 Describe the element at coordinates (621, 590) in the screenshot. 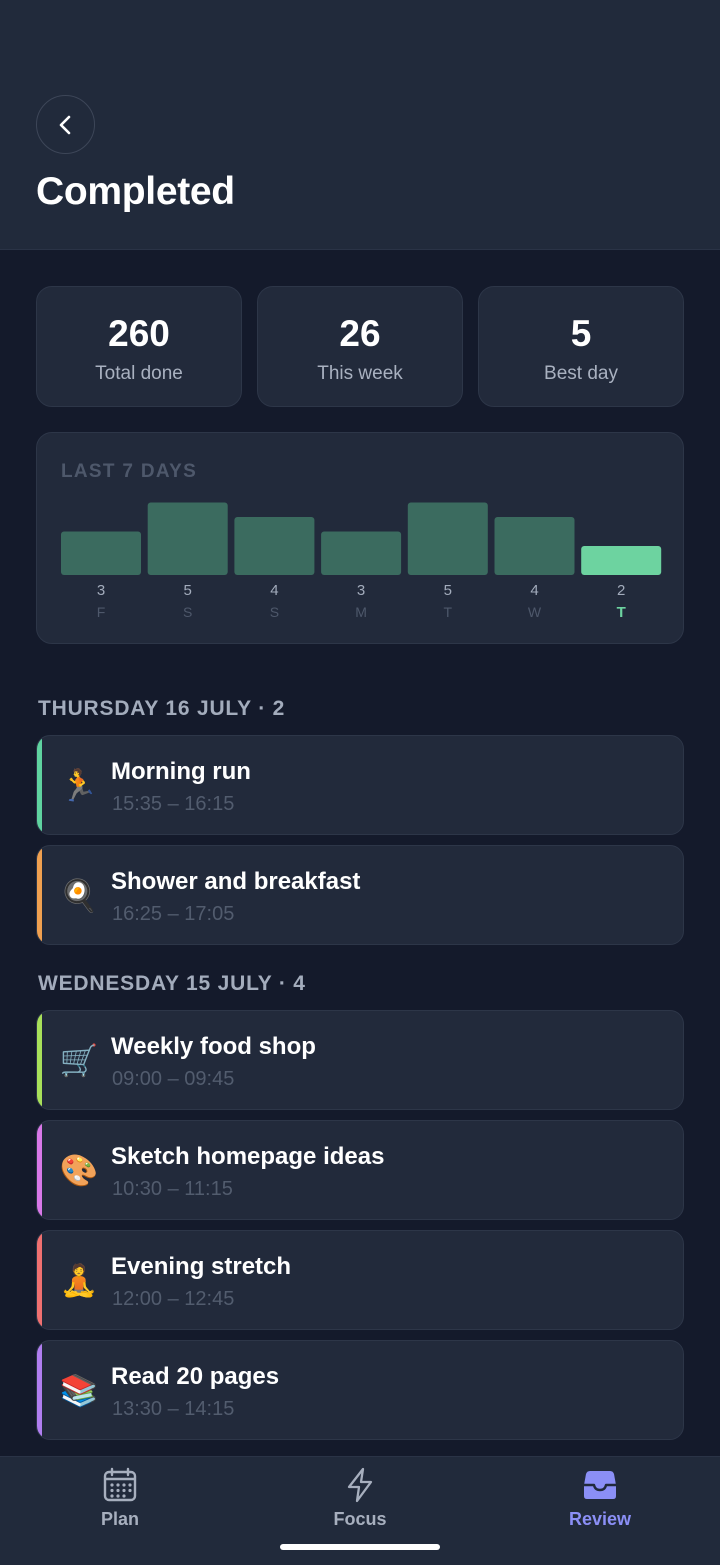

I see `chart-value-label: 2` at that location.